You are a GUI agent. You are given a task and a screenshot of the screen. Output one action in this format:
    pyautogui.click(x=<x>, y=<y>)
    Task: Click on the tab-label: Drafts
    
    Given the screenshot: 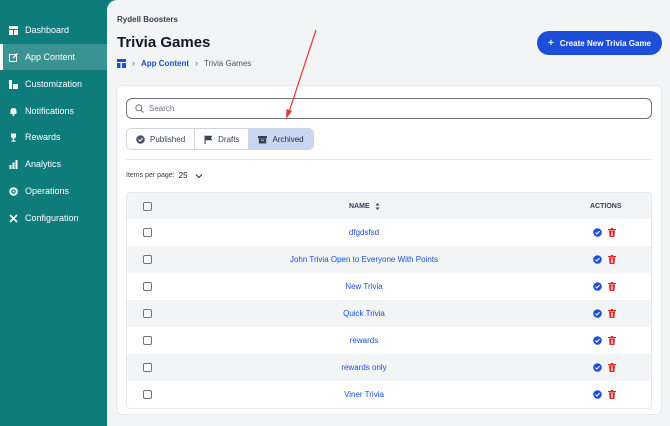 What is the action you would take?
    pyautogui.click(x=229, y=139)
    